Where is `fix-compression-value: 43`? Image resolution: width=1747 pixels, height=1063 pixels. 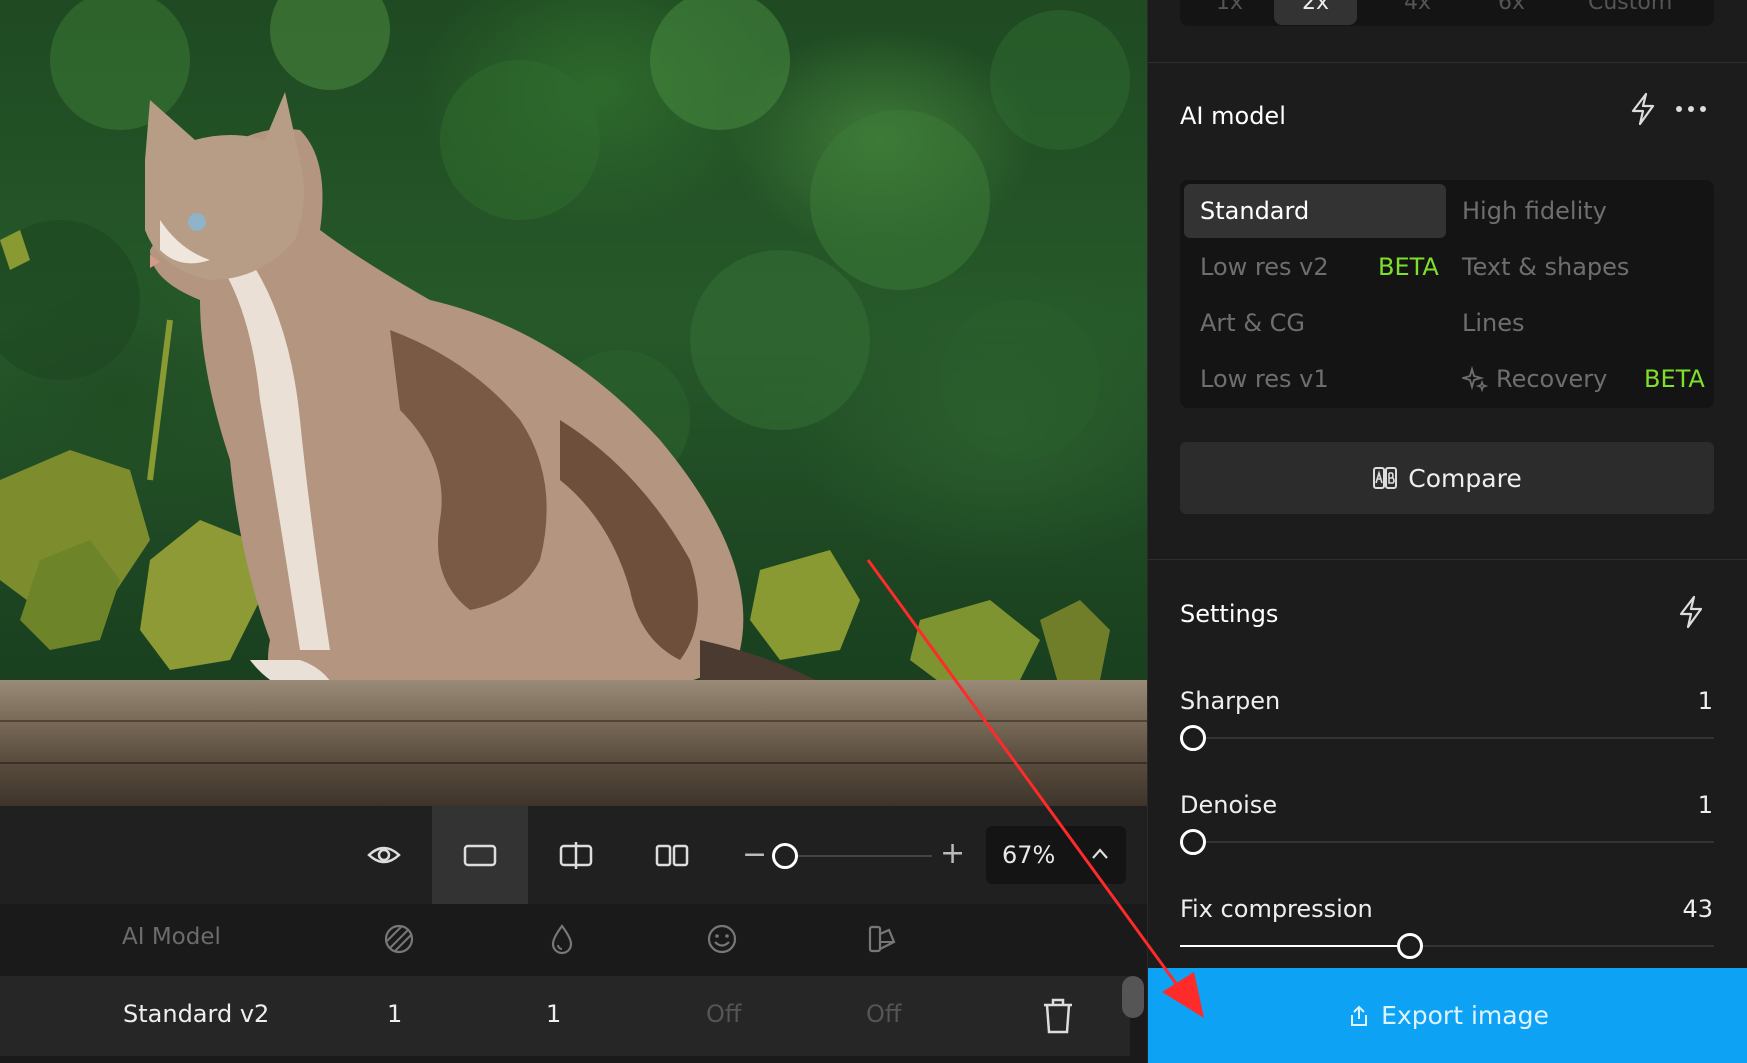
fix-compression-value: 43 is located at coordinates (1697, 909).